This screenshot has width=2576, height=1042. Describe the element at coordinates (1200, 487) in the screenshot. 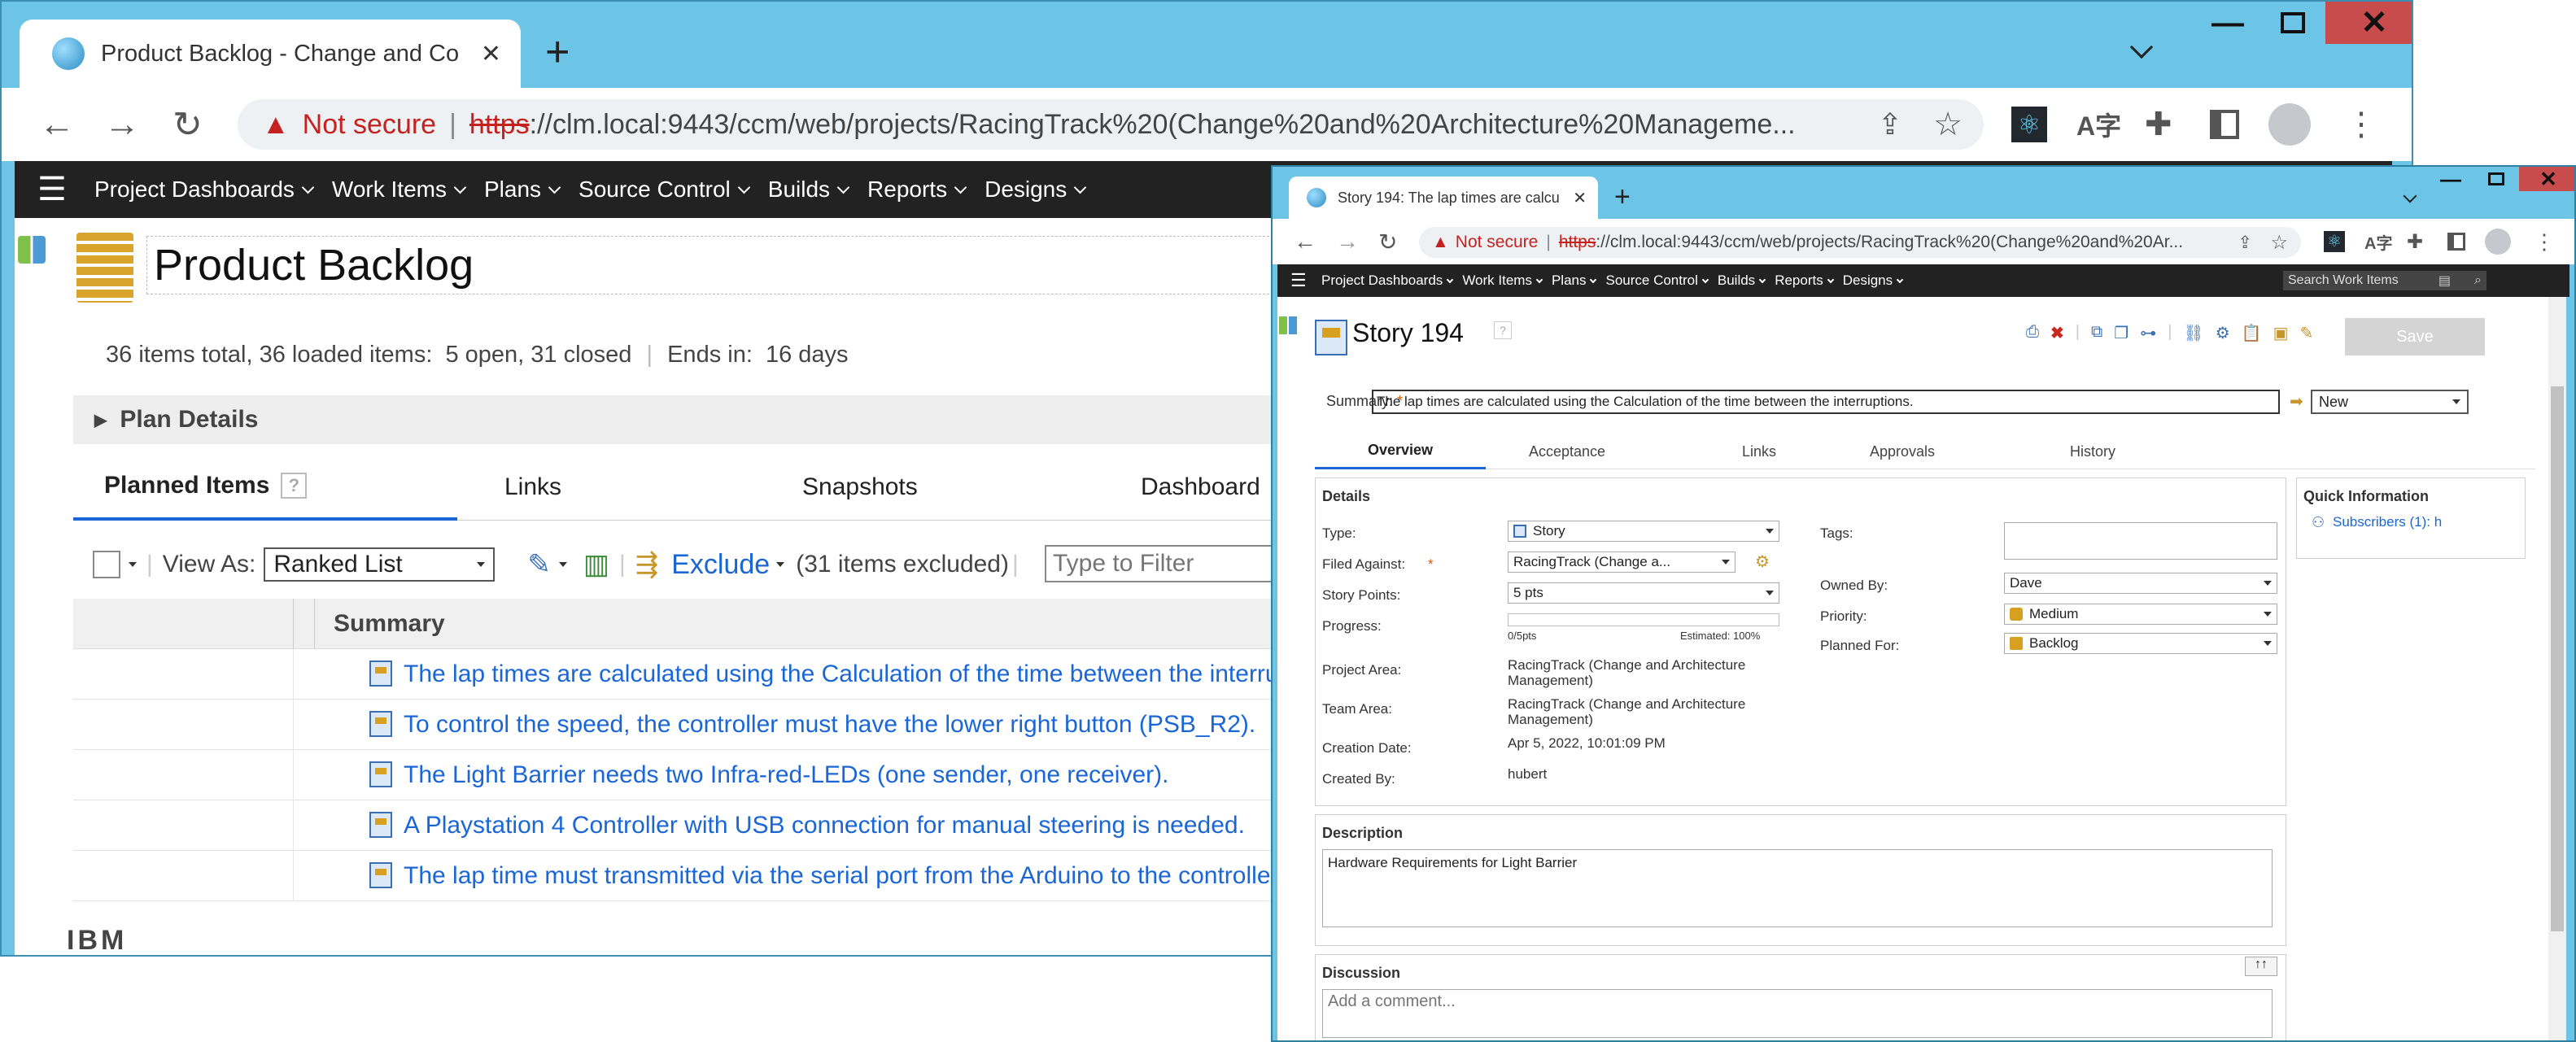

I see `tab-dashboard: Dashboard` at that location.